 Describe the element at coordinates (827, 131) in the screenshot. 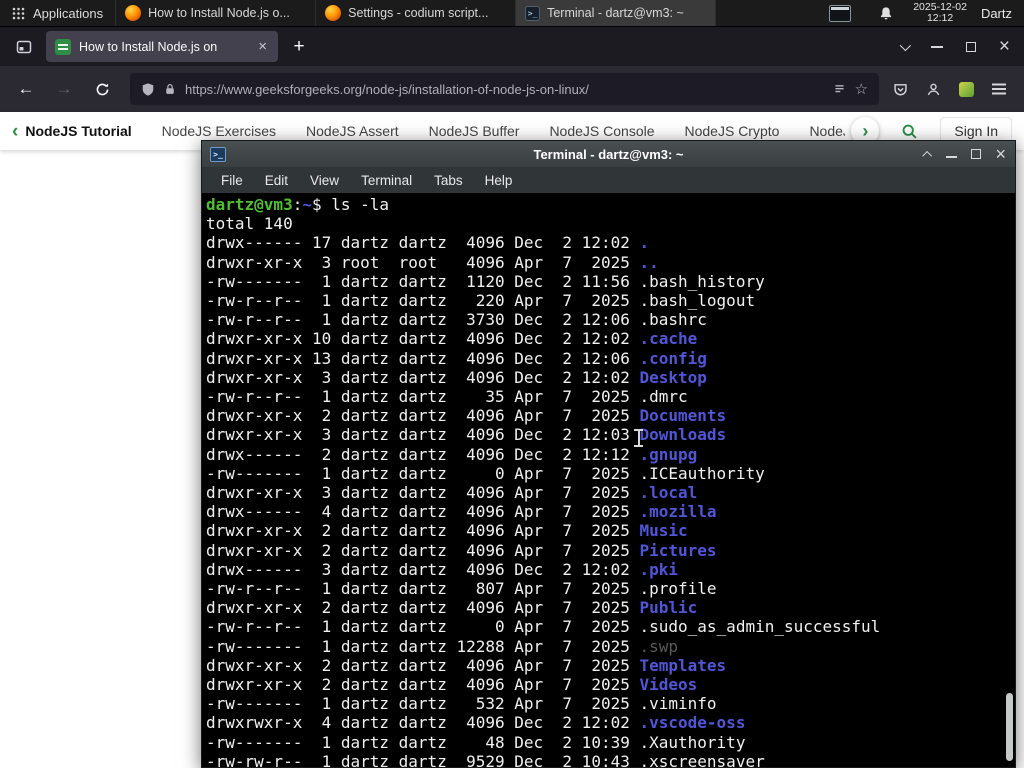

I see `site-nav-item: NodeJS DNS` at that location.